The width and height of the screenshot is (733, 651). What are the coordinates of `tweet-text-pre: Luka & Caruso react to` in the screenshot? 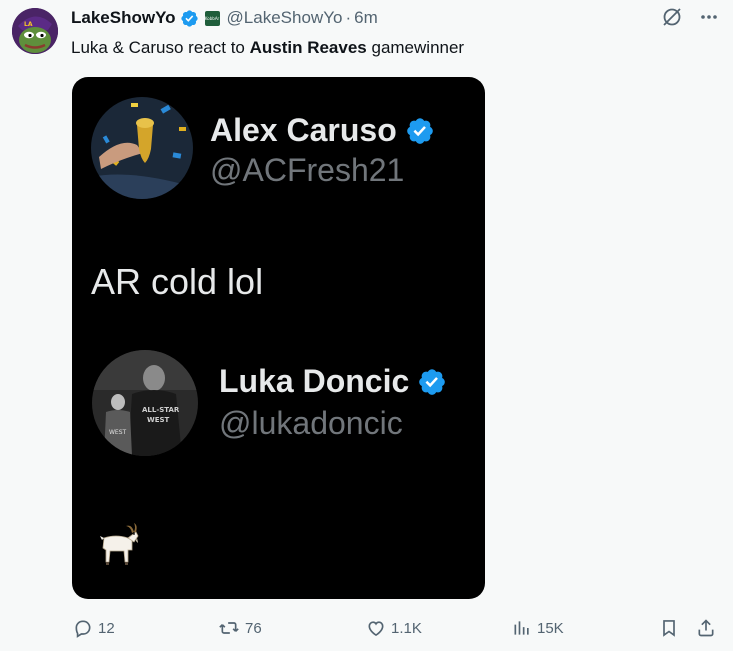 It's located at (160, 47).